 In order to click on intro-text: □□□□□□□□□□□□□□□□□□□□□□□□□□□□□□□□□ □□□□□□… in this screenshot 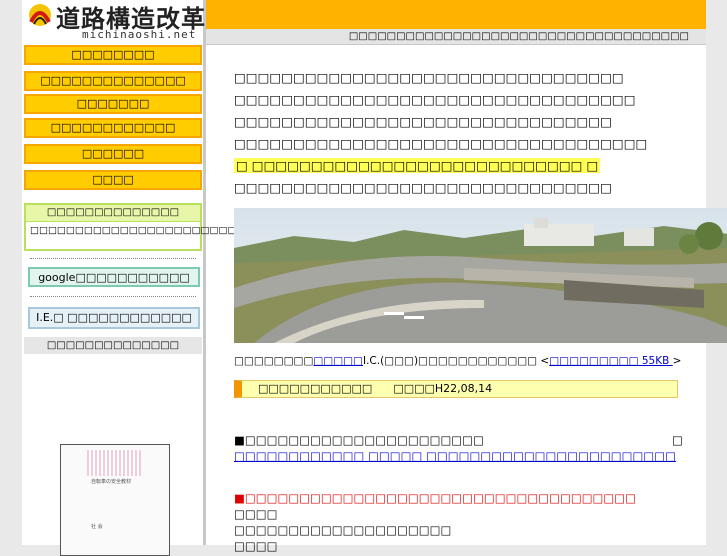, I will do `click(454, 133)`.